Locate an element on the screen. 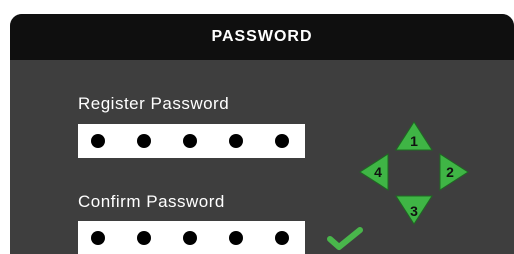 The width and height of the screenshot is (514, 254). register-password-field is located at coordinates (191, 141).